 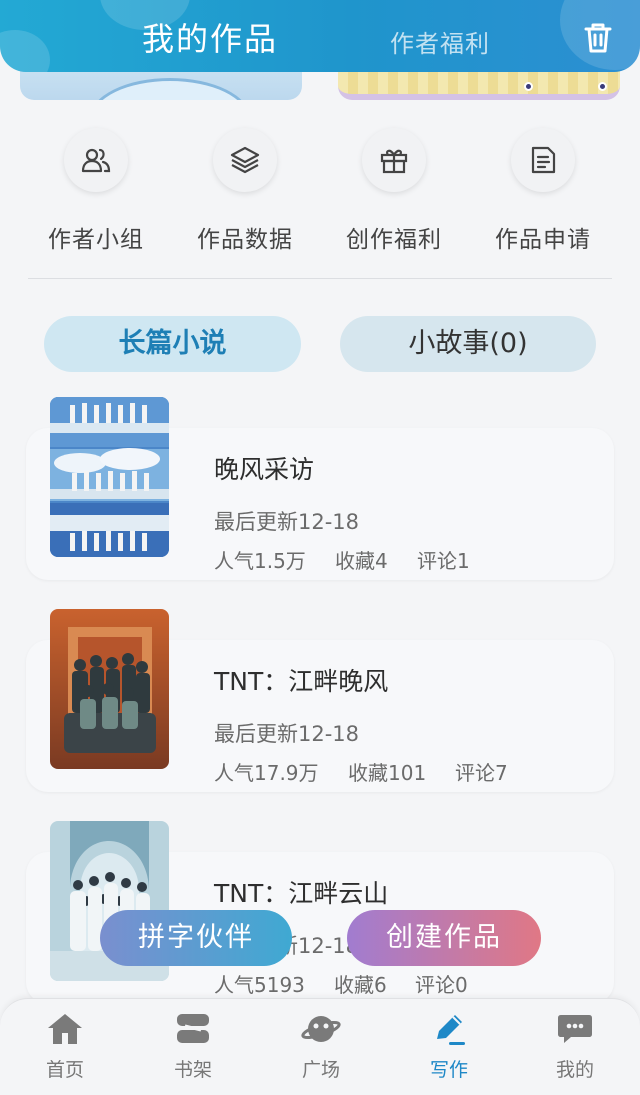 I want to click on menu-item-label: 作者小组, so click(x=96, y=240).